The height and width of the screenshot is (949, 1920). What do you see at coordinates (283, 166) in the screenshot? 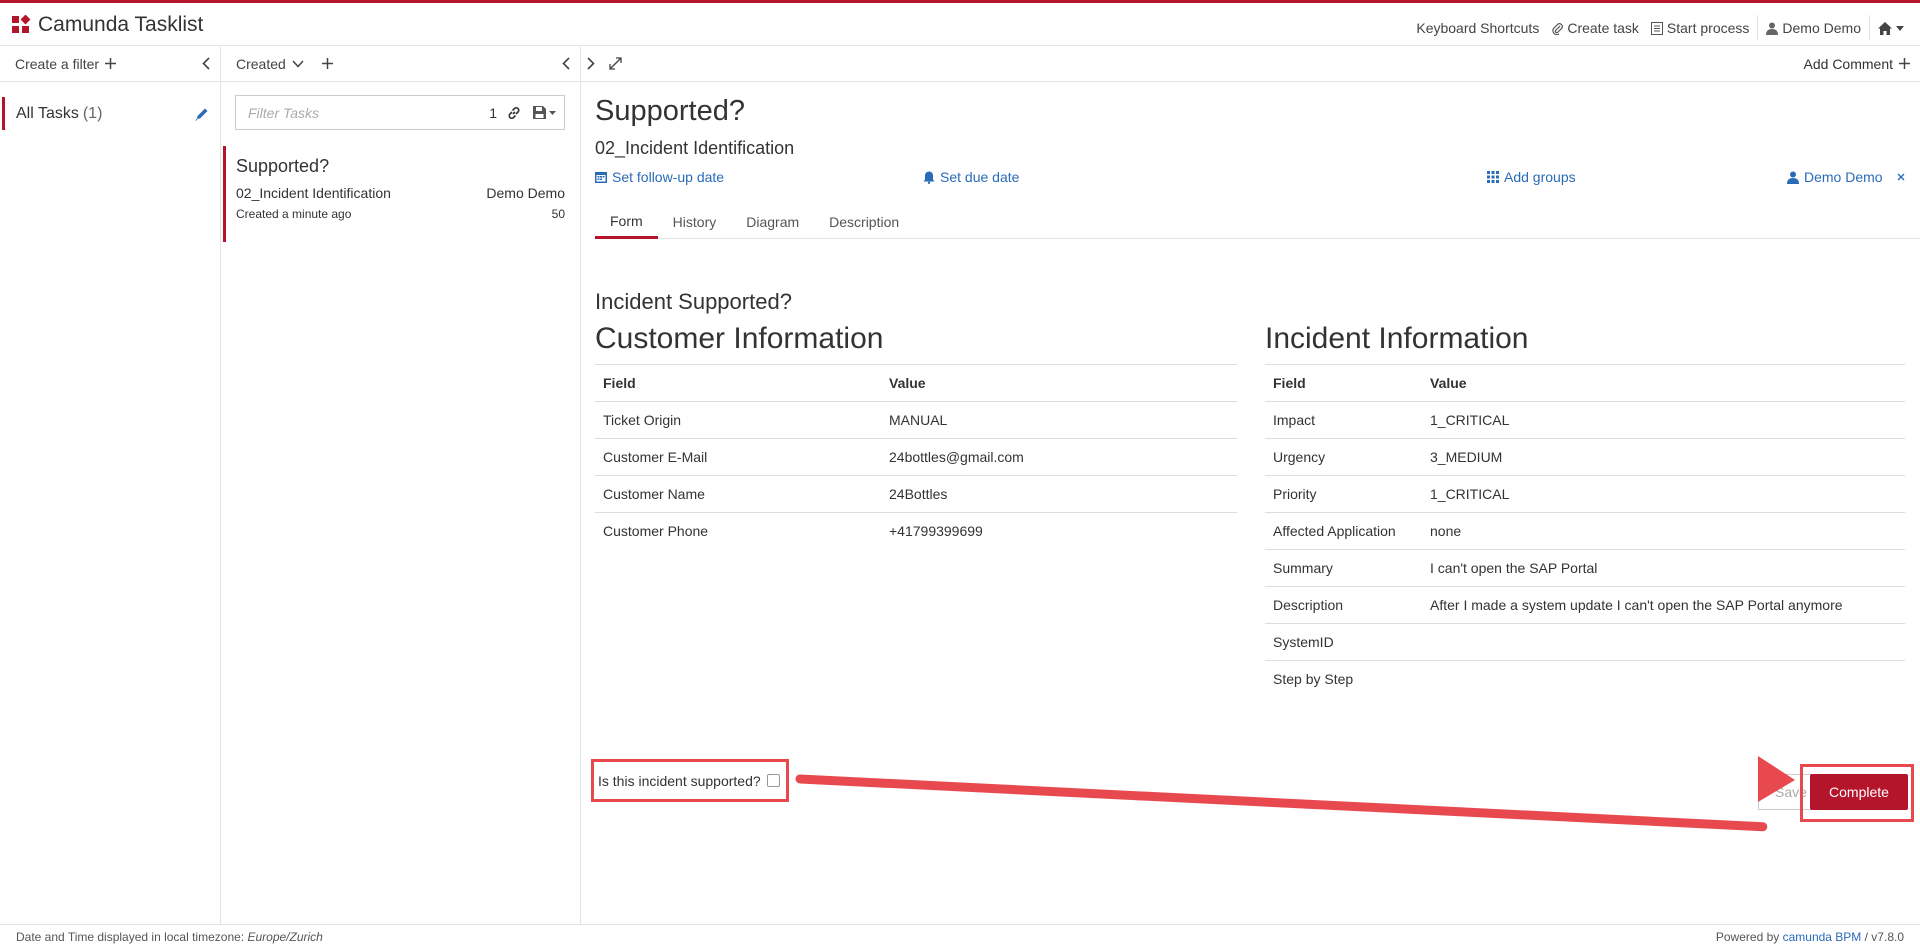
I see `task-item-title: Supported?` at bounding box center [283, 166].